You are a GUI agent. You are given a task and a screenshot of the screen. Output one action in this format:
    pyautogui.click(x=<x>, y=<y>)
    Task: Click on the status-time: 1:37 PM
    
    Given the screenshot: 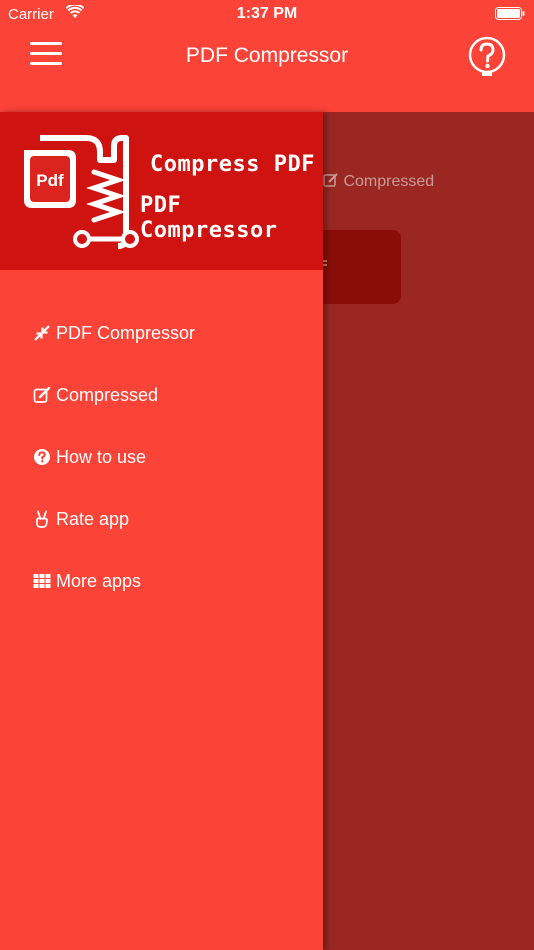 What is the action you would take?
    pyautogui.click(x=267, y=13)
    